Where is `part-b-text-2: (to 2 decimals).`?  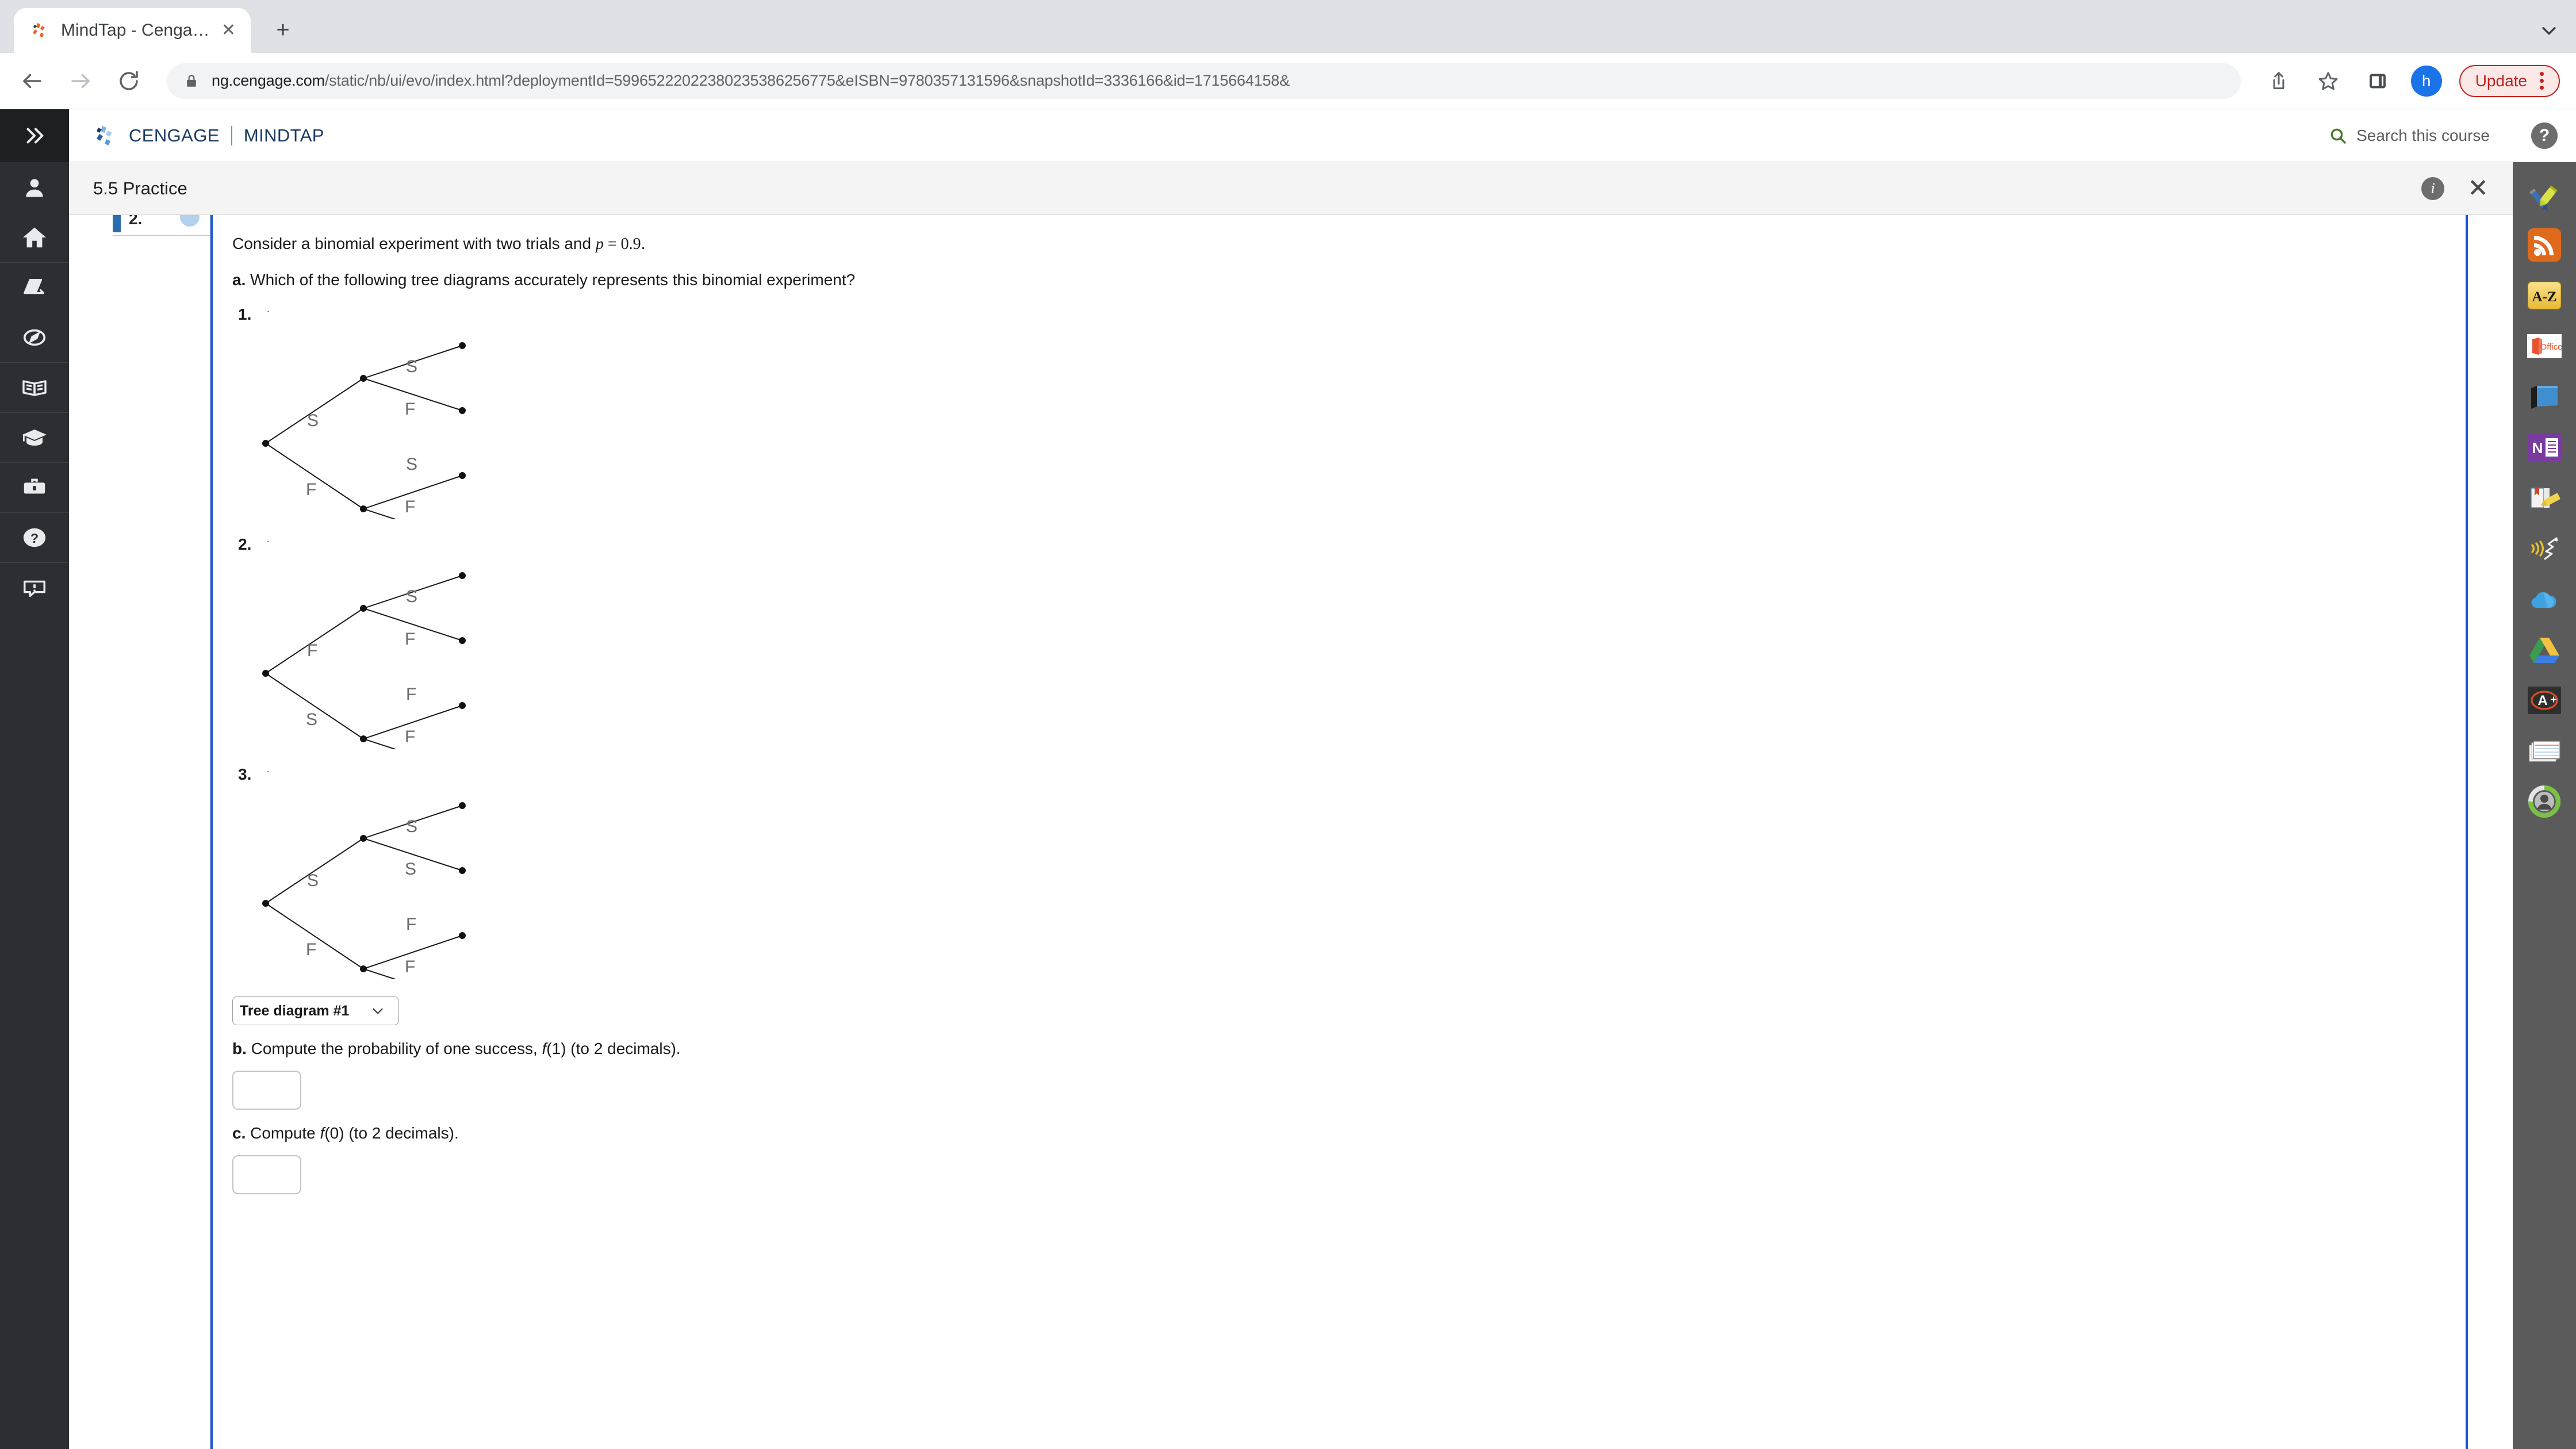 part-b-text-2: (to 2 decimals). is located at coordinates (623, 1048).